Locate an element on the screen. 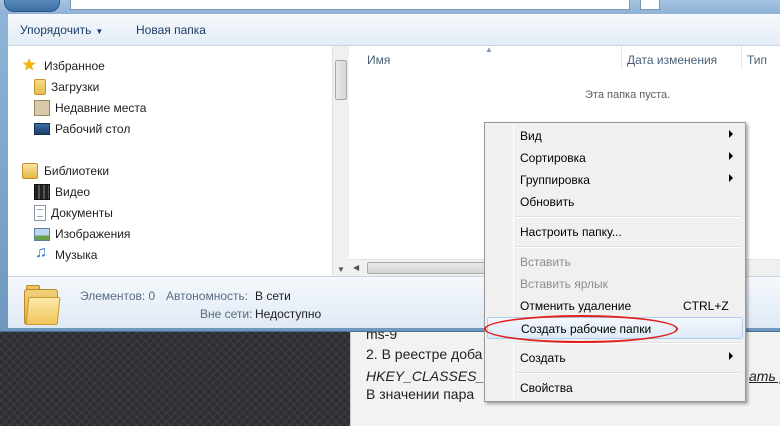 Image resolution: width=780 pixels, height=426 pixels. command-bar: Упорядочить ▼ Новая папка is located at coordinates (394, 30).